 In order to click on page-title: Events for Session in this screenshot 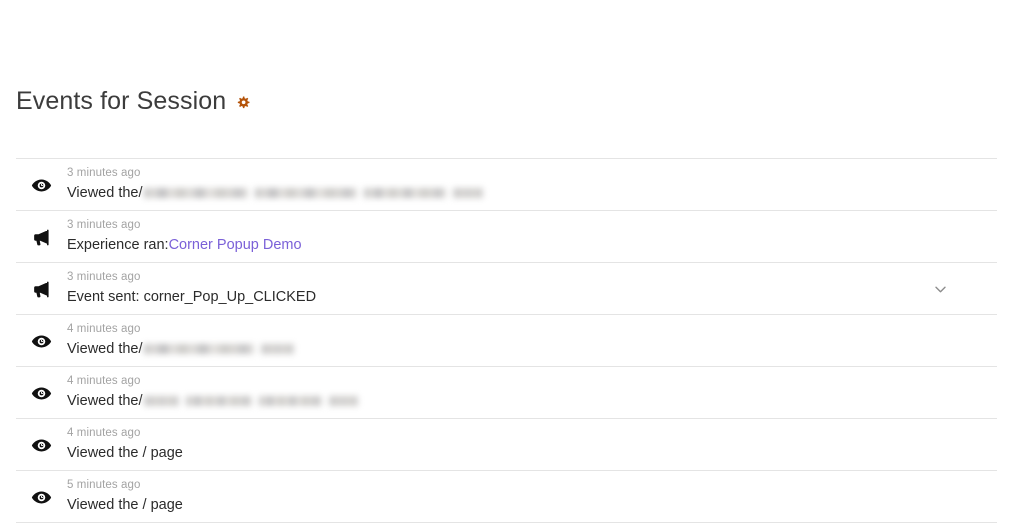, I will do `click(121, 101)`.